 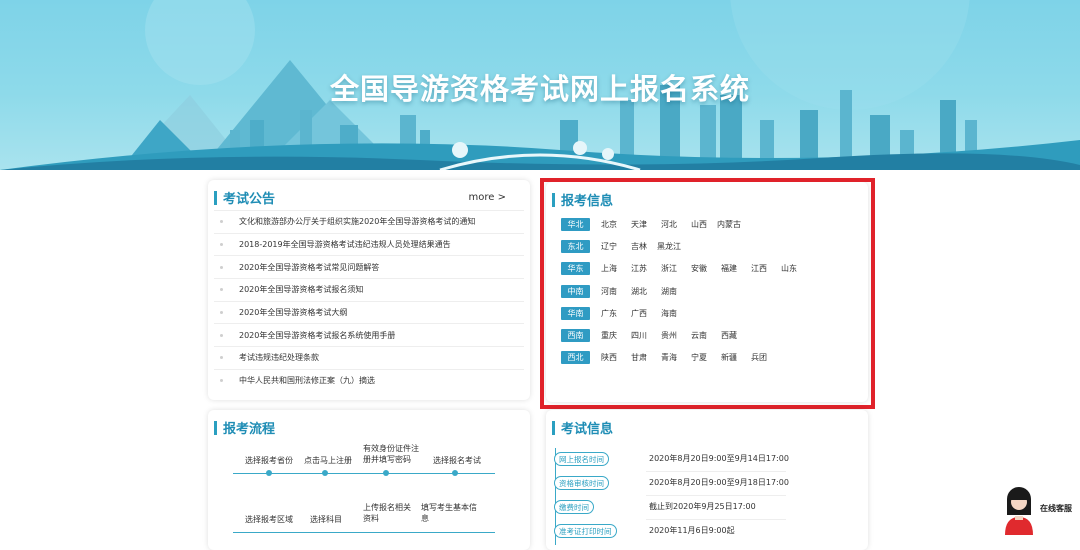 I want to click on online-service-button: 在线客服, so click(x=1041, y=510).